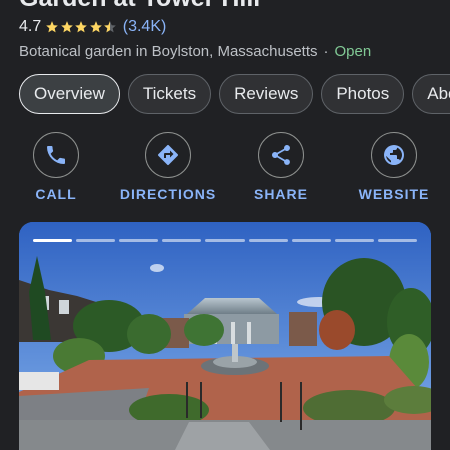  What do you see at coordinates (394, 194) in the screenshot?
I see `website-label: WEBSITE` at bounding box center [394, 194].